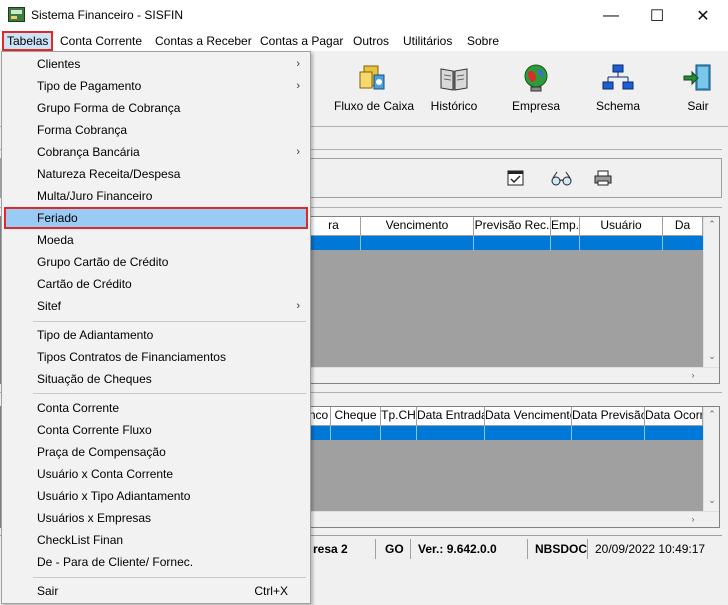  Describe the element at coordinates (618, 106) in the screenshot. I see `toolbar-label: Schema` at that location.